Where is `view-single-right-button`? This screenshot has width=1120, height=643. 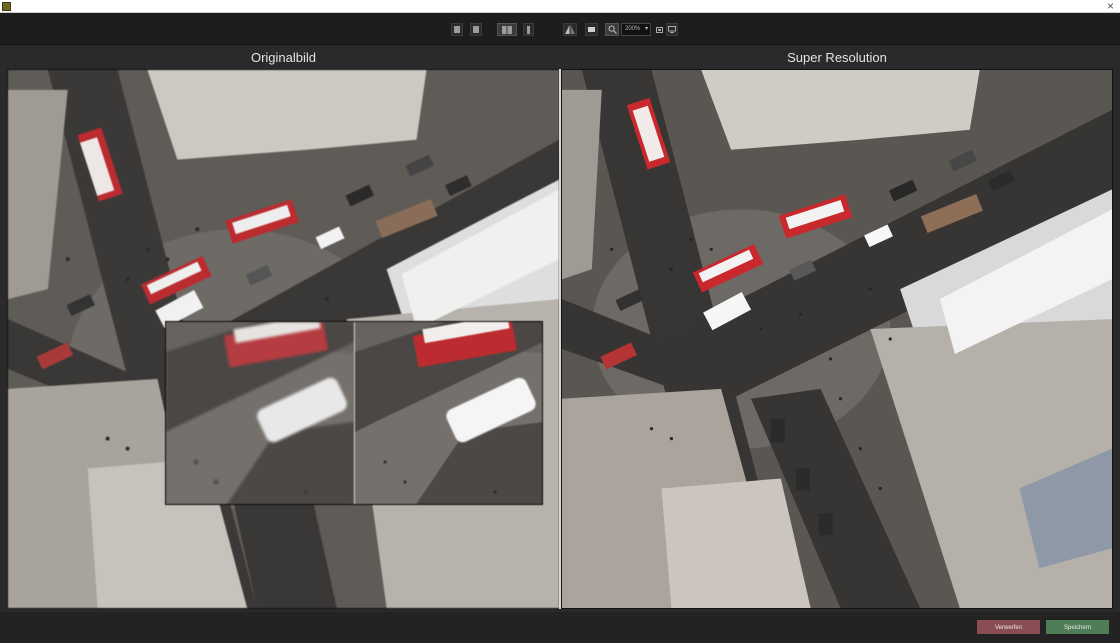 view-single-right-button is located at coordinates (476, 29).